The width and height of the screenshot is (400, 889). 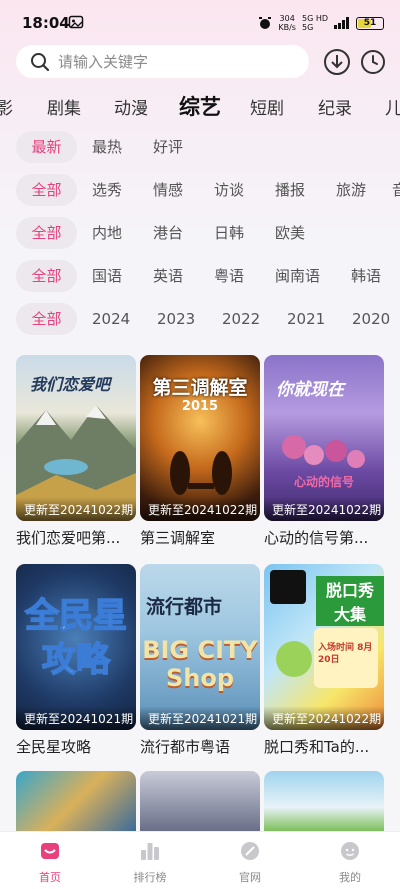 I want to click on filter-type-interview: 访谈, so click(x=229, y=190).